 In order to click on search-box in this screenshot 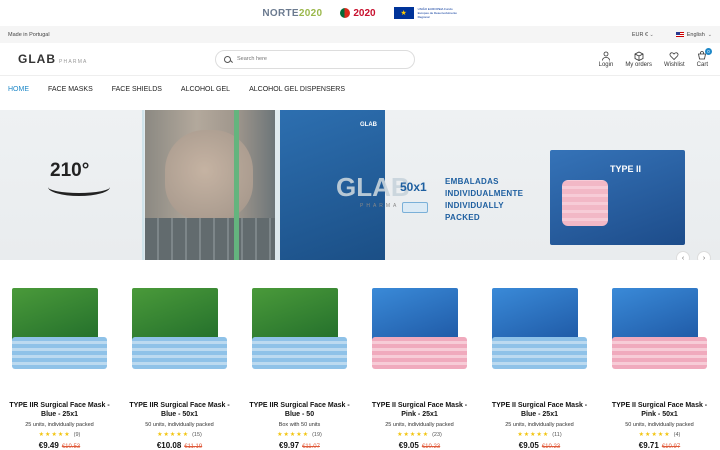, I will do `click(315, 59)`.